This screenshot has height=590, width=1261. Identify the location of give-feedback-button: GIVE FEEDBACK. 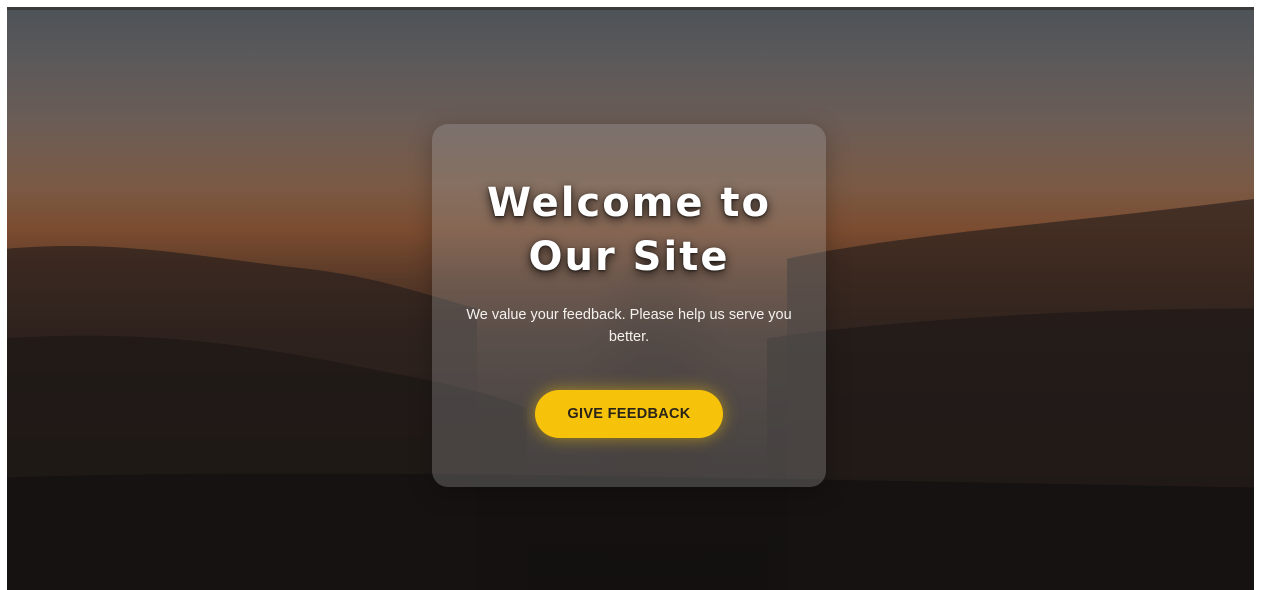
(629, 414).